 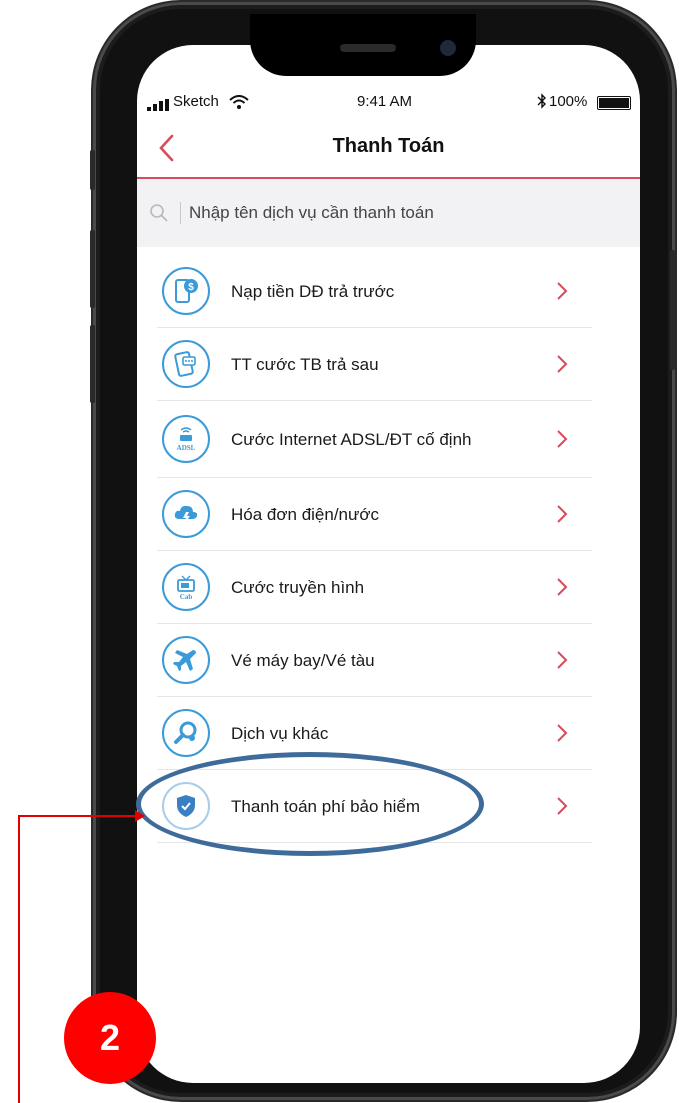 I want to click on service-item-internet-adsl: ADSL Cước Internet ADSL/ĐT cố định, so click(x=374, y=439).